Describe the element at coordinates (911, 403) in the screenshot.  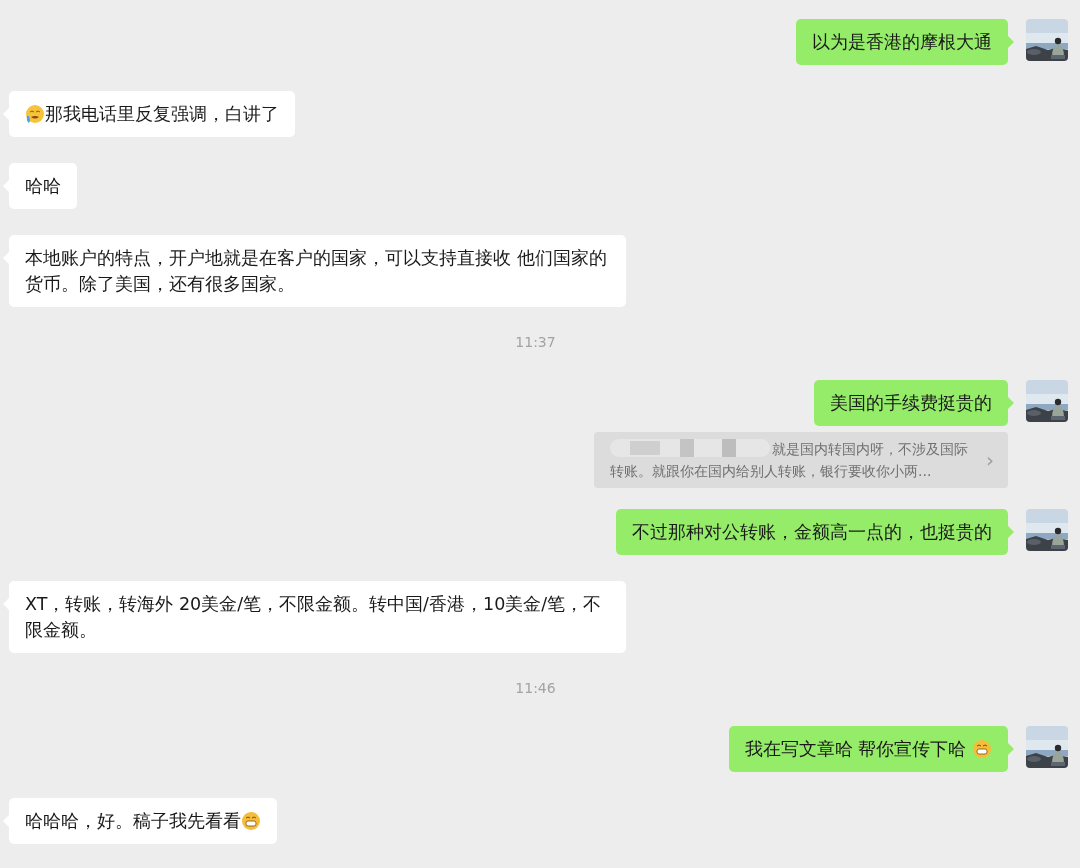
I see `message-bubble: 美国的手续费挺贵的` at that location.